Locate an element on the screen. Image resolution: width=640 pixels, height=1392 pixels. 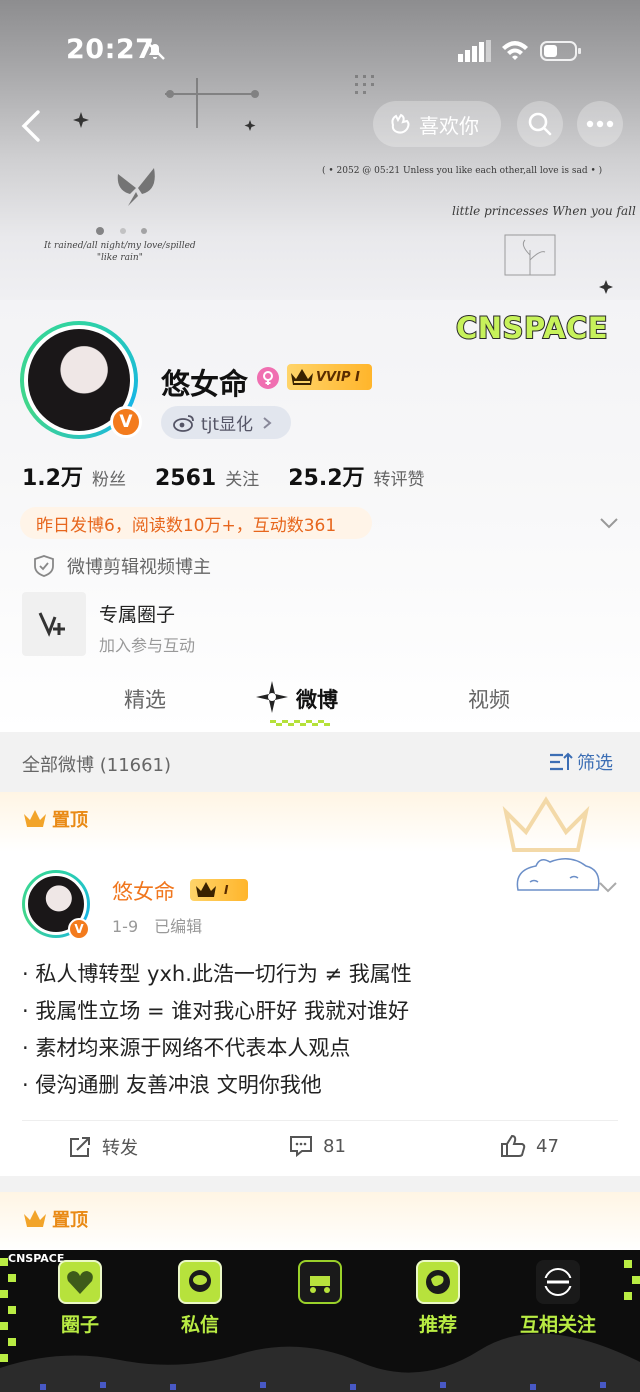
profile-tabs: 精选 微博 视频 is located at coordinates (320, 701).